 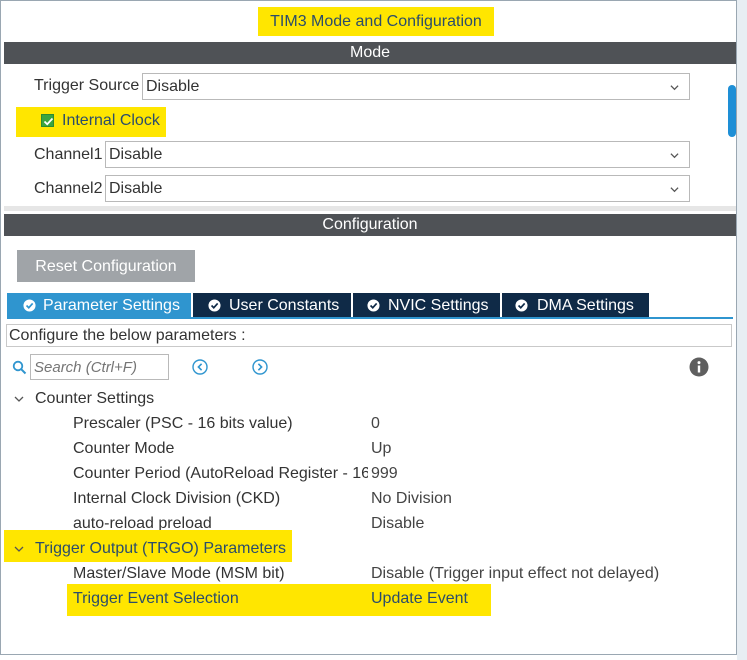 I want to click on internal-clock-checkbox, so click(x=47, y=120).